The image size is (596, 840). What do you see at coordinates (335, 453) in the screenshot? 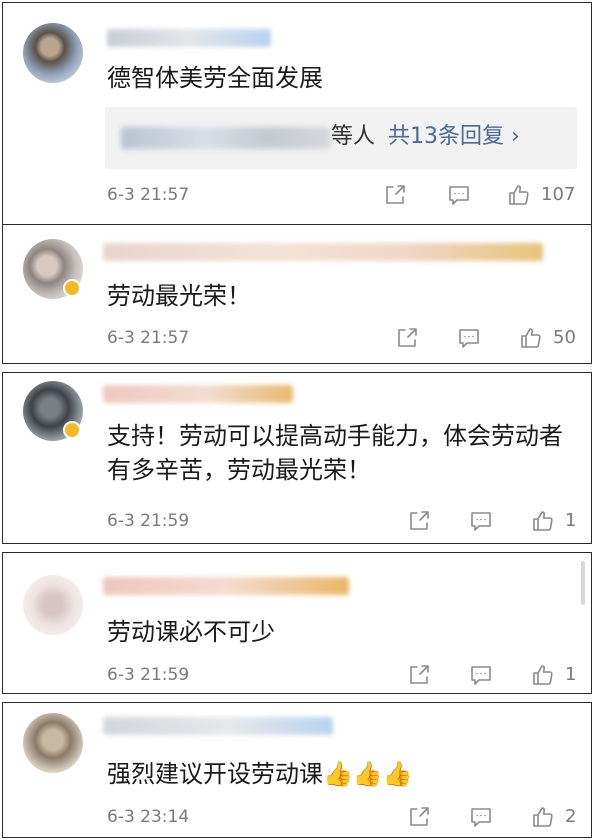
I see `comment-text: 支持！劳动可以提高动手能力，体会劳动者有多辛苦，劳动最光荣！` at bounding box center [335, 453].